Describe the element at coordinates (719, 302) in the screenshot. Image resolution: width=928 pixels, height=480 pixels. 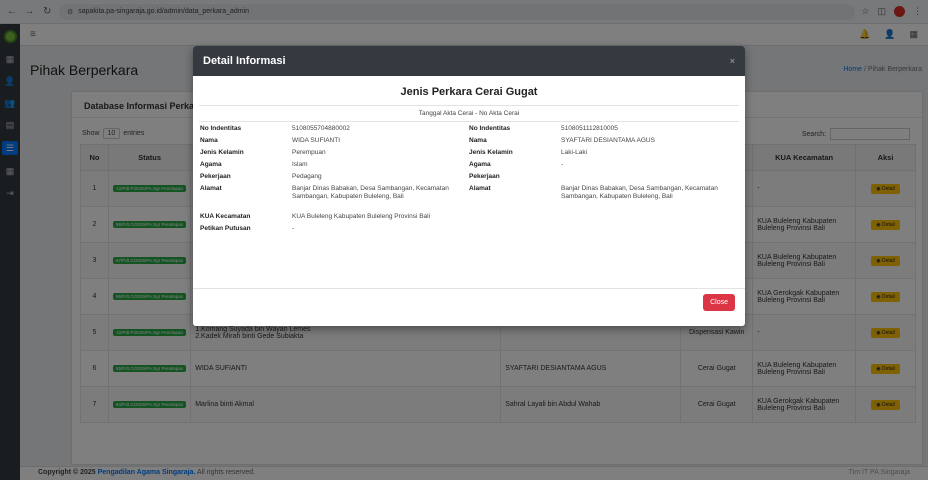
I see `close-button: Close` at that location.